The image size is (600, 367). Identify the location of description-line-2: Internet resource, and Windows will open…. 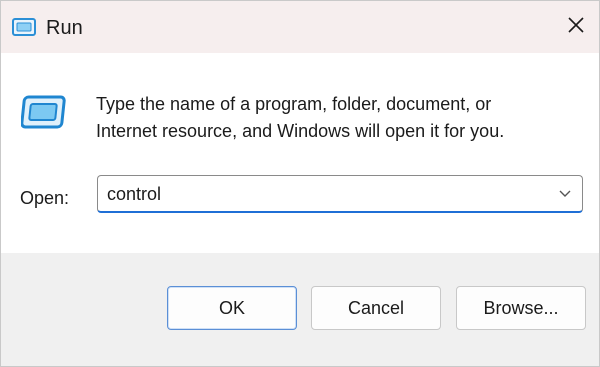
(300, 131).